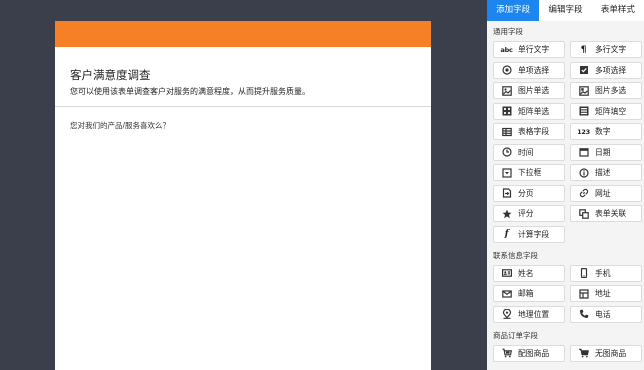 Image resolution: width=644 pixels, height=370 pixels. I want to click on paragraph-icon: ¶, so click(583, 49).